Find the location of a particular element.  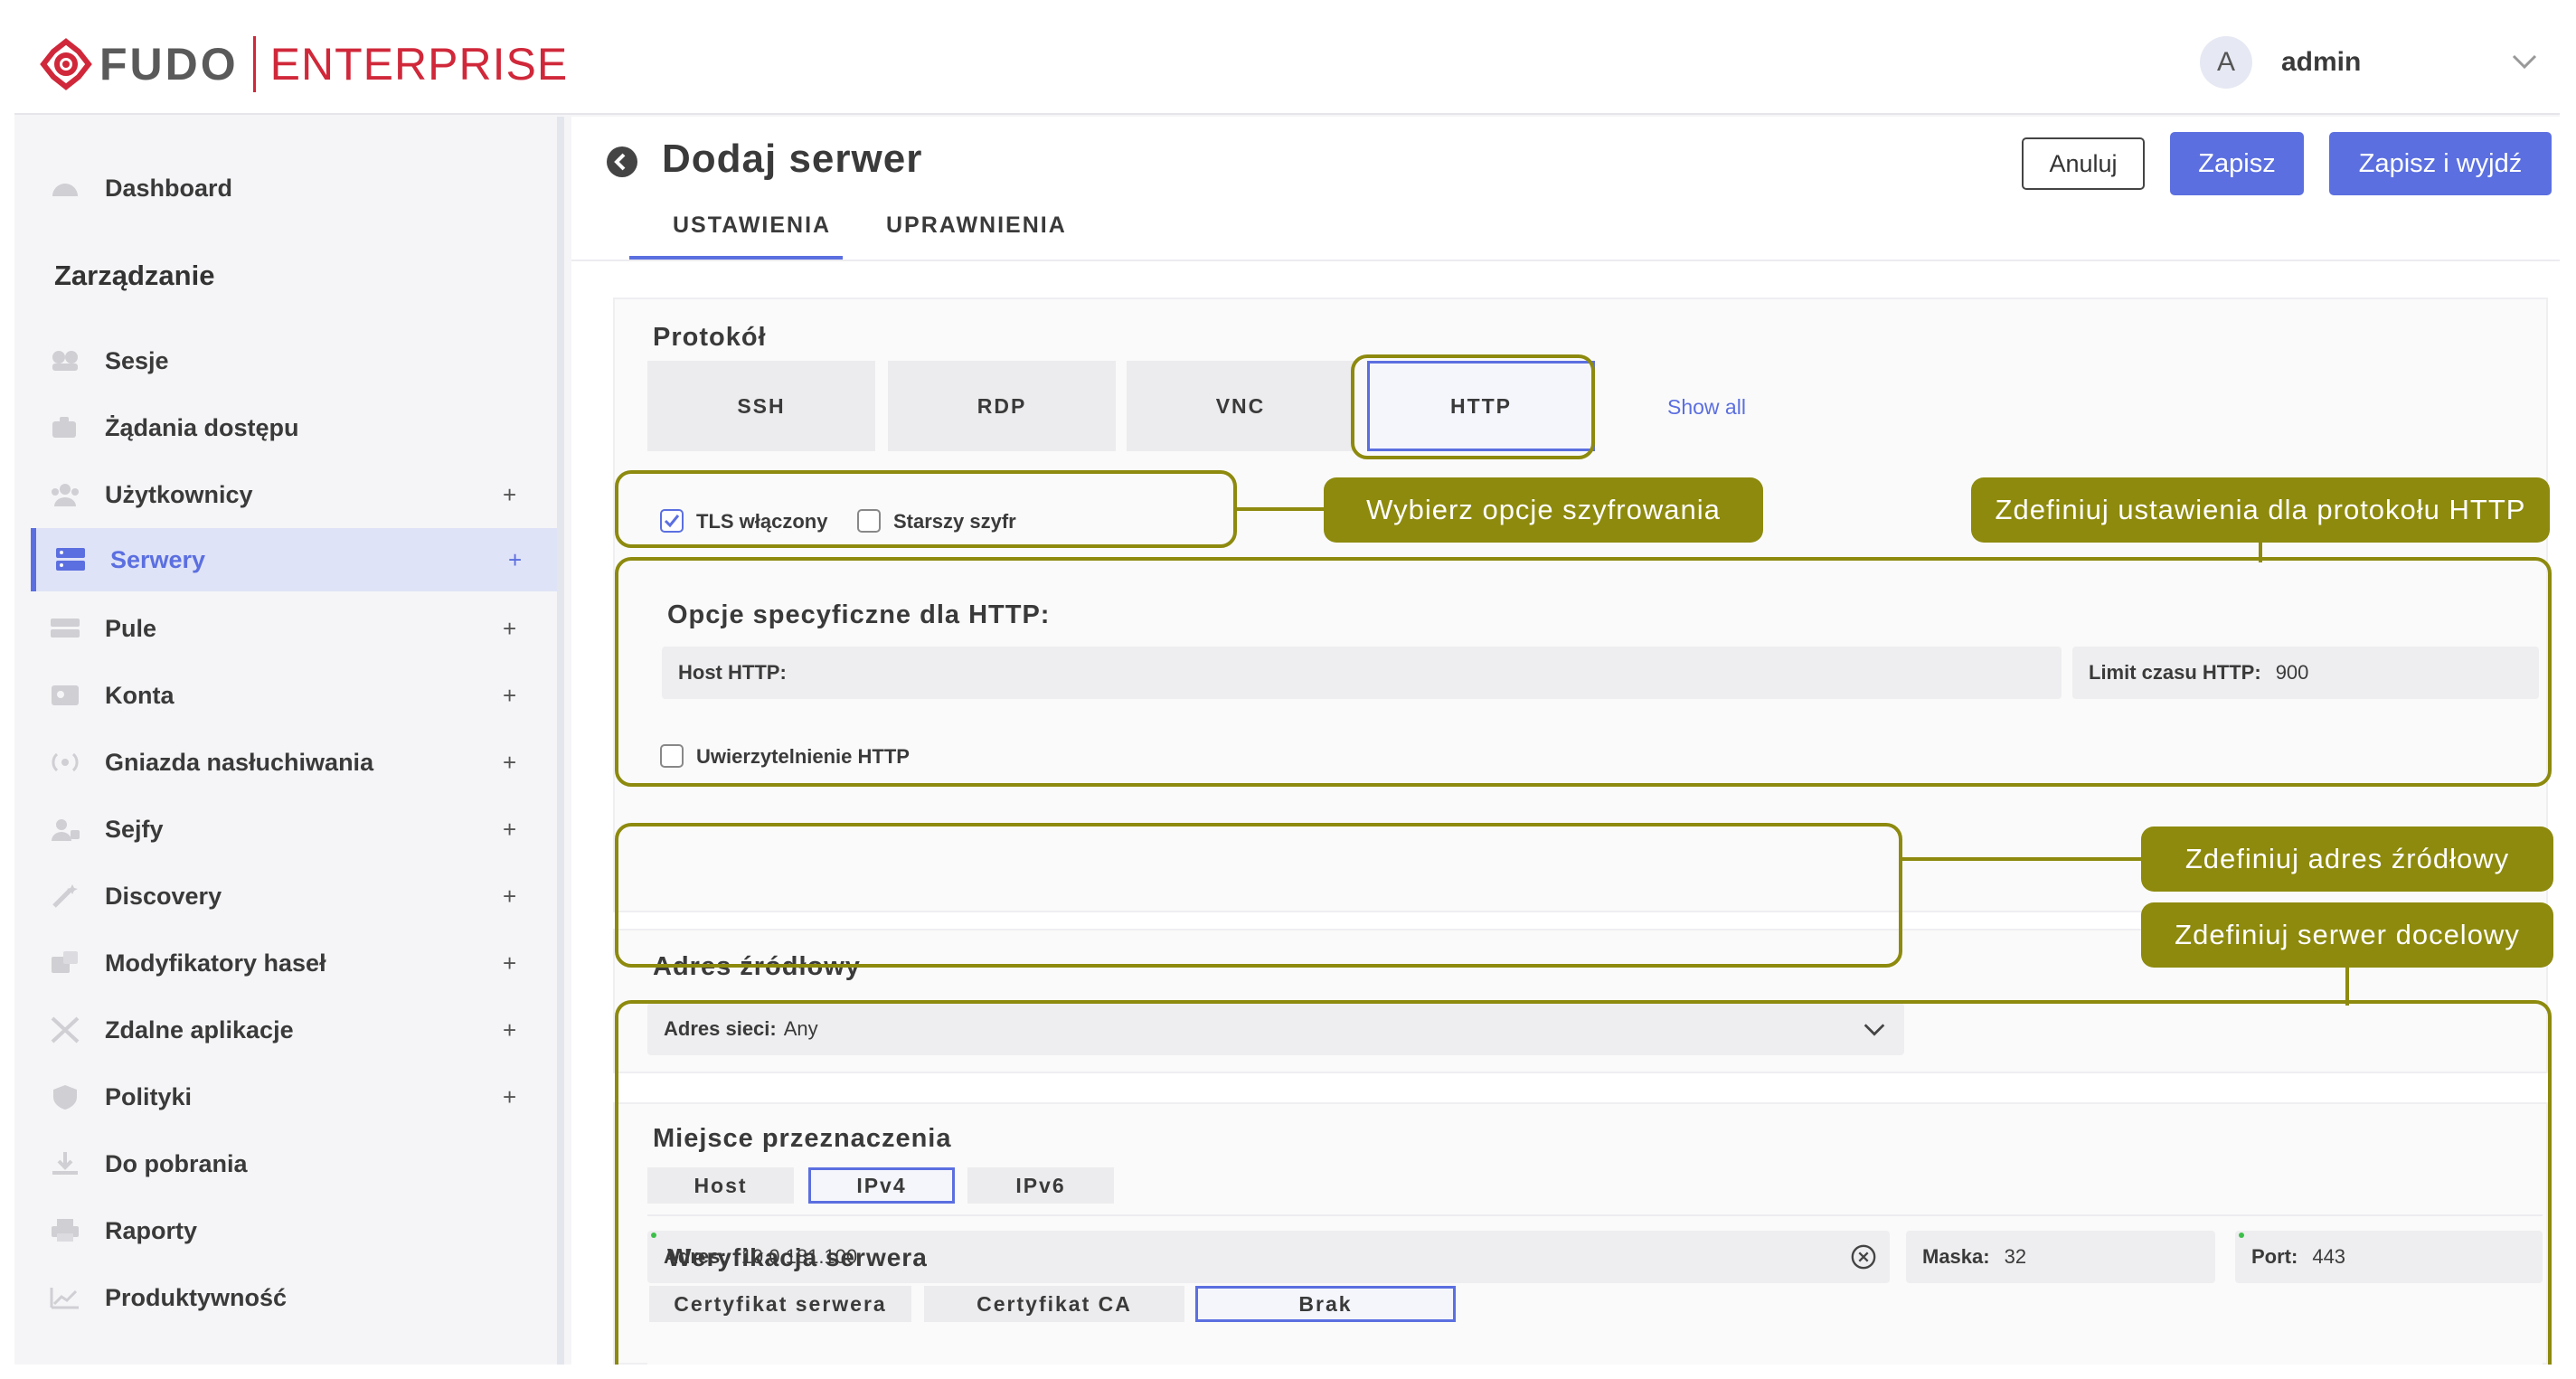

sidebar-item-sesje: Sesje is located at coordinates (285, 360).